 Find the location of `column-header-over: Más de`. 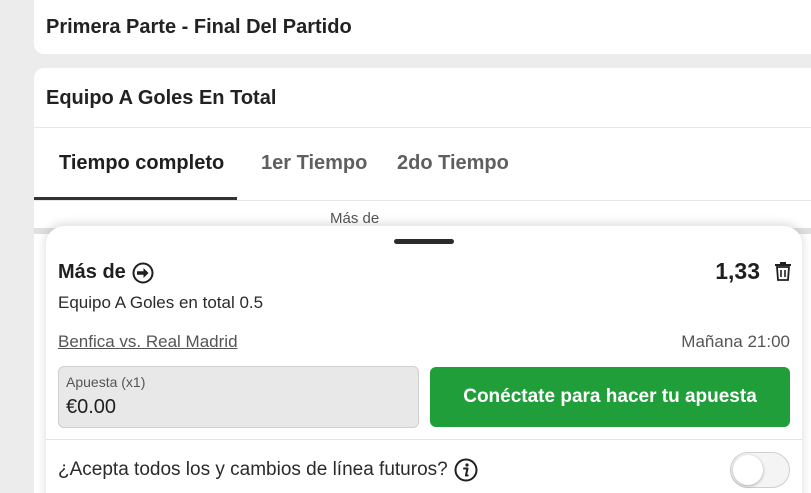

column-header-over: Más de is located at coordinates (355, 218).